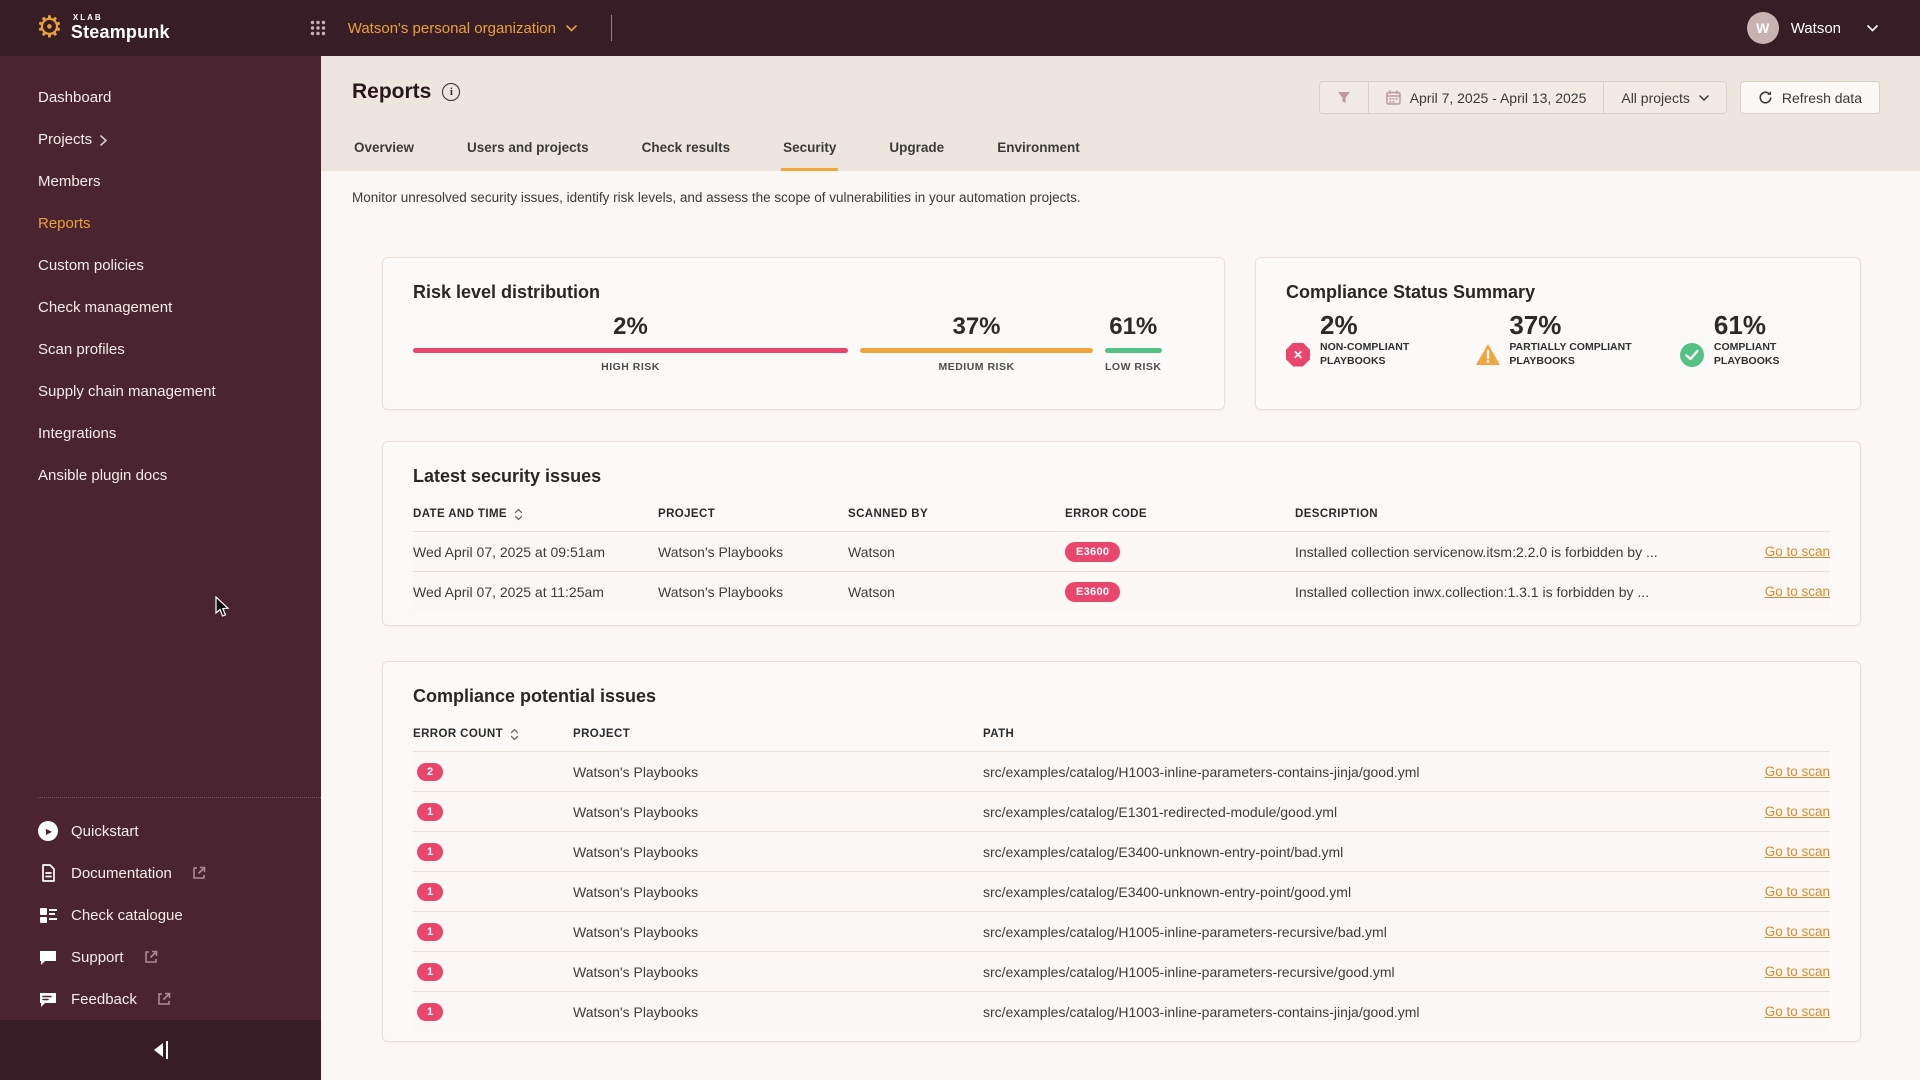 This screenshot has height=1080, width=1920. I want to click on sidebar-item-support: Support, so click(160, 957).